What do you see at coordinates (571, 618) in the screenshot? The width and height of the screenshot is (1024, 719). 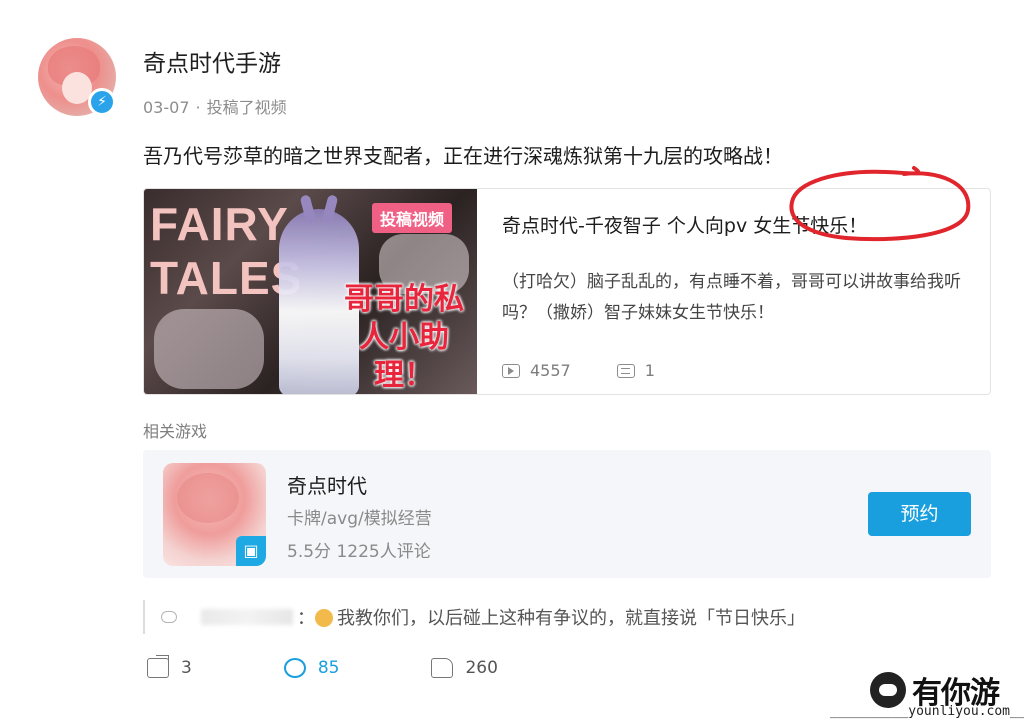 I see `comment-text: 我教你们，以后碰上这种有争议的，就直接说「节日快乐」` at bounding box center [571, 618].